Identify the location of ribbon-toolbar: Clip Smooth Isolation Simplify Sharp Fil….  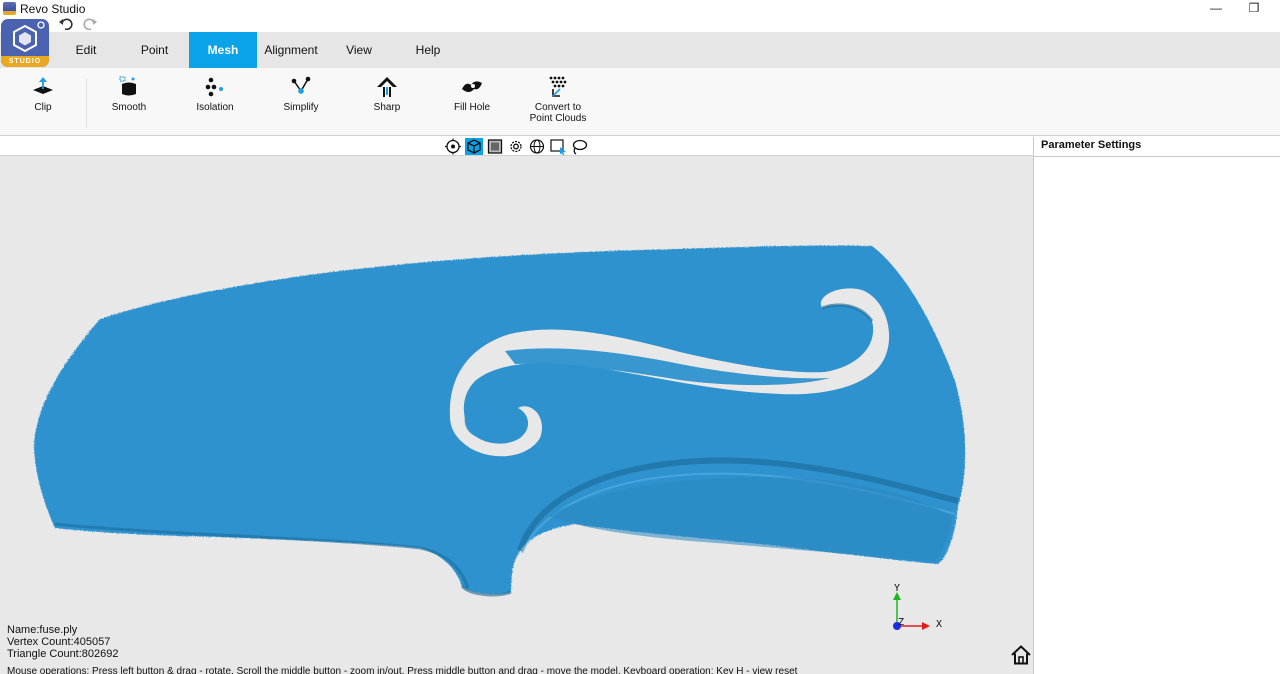
(640, 102).